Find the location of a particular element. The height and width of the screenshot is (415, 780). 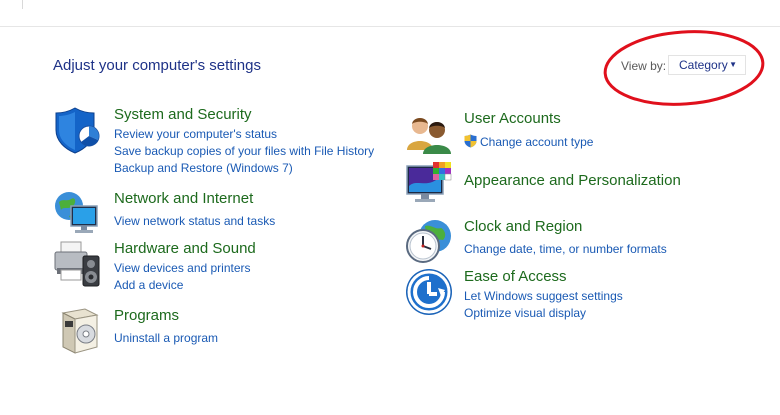

link-change-account-type: Change account type is located at coordinates (528, 141).